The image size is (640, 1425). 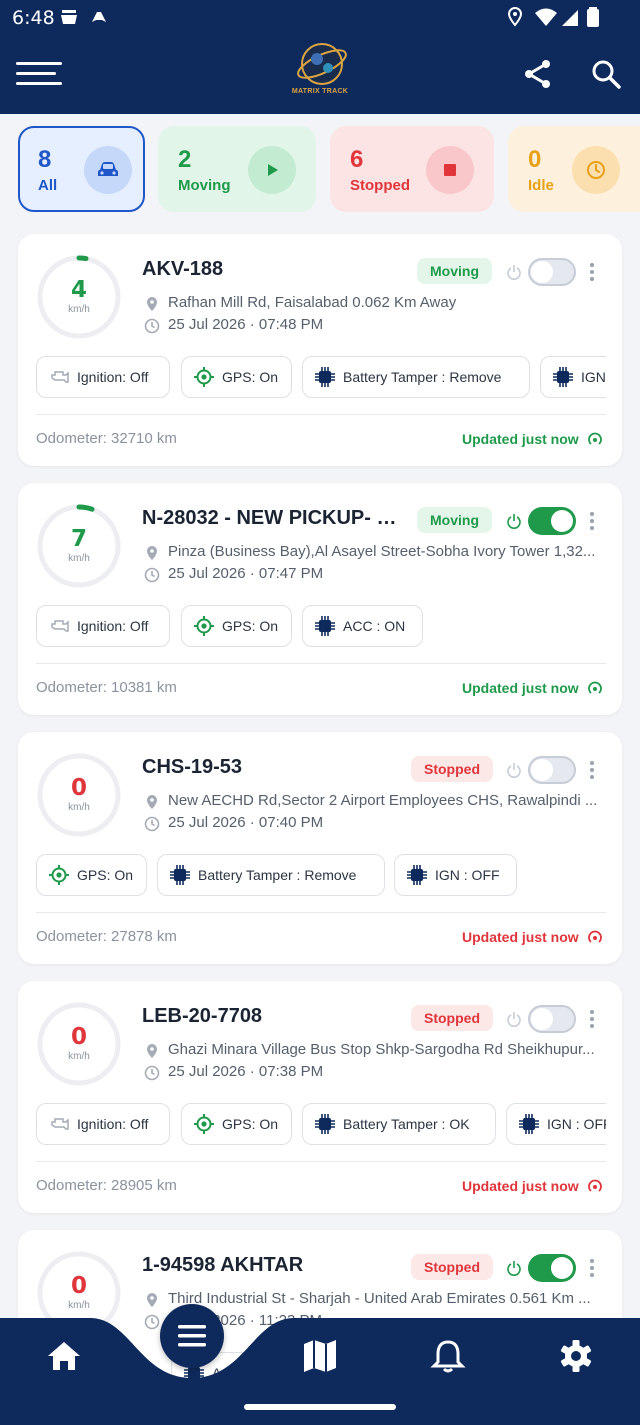 I want to click on search-icon, so click(x=606, y=74).